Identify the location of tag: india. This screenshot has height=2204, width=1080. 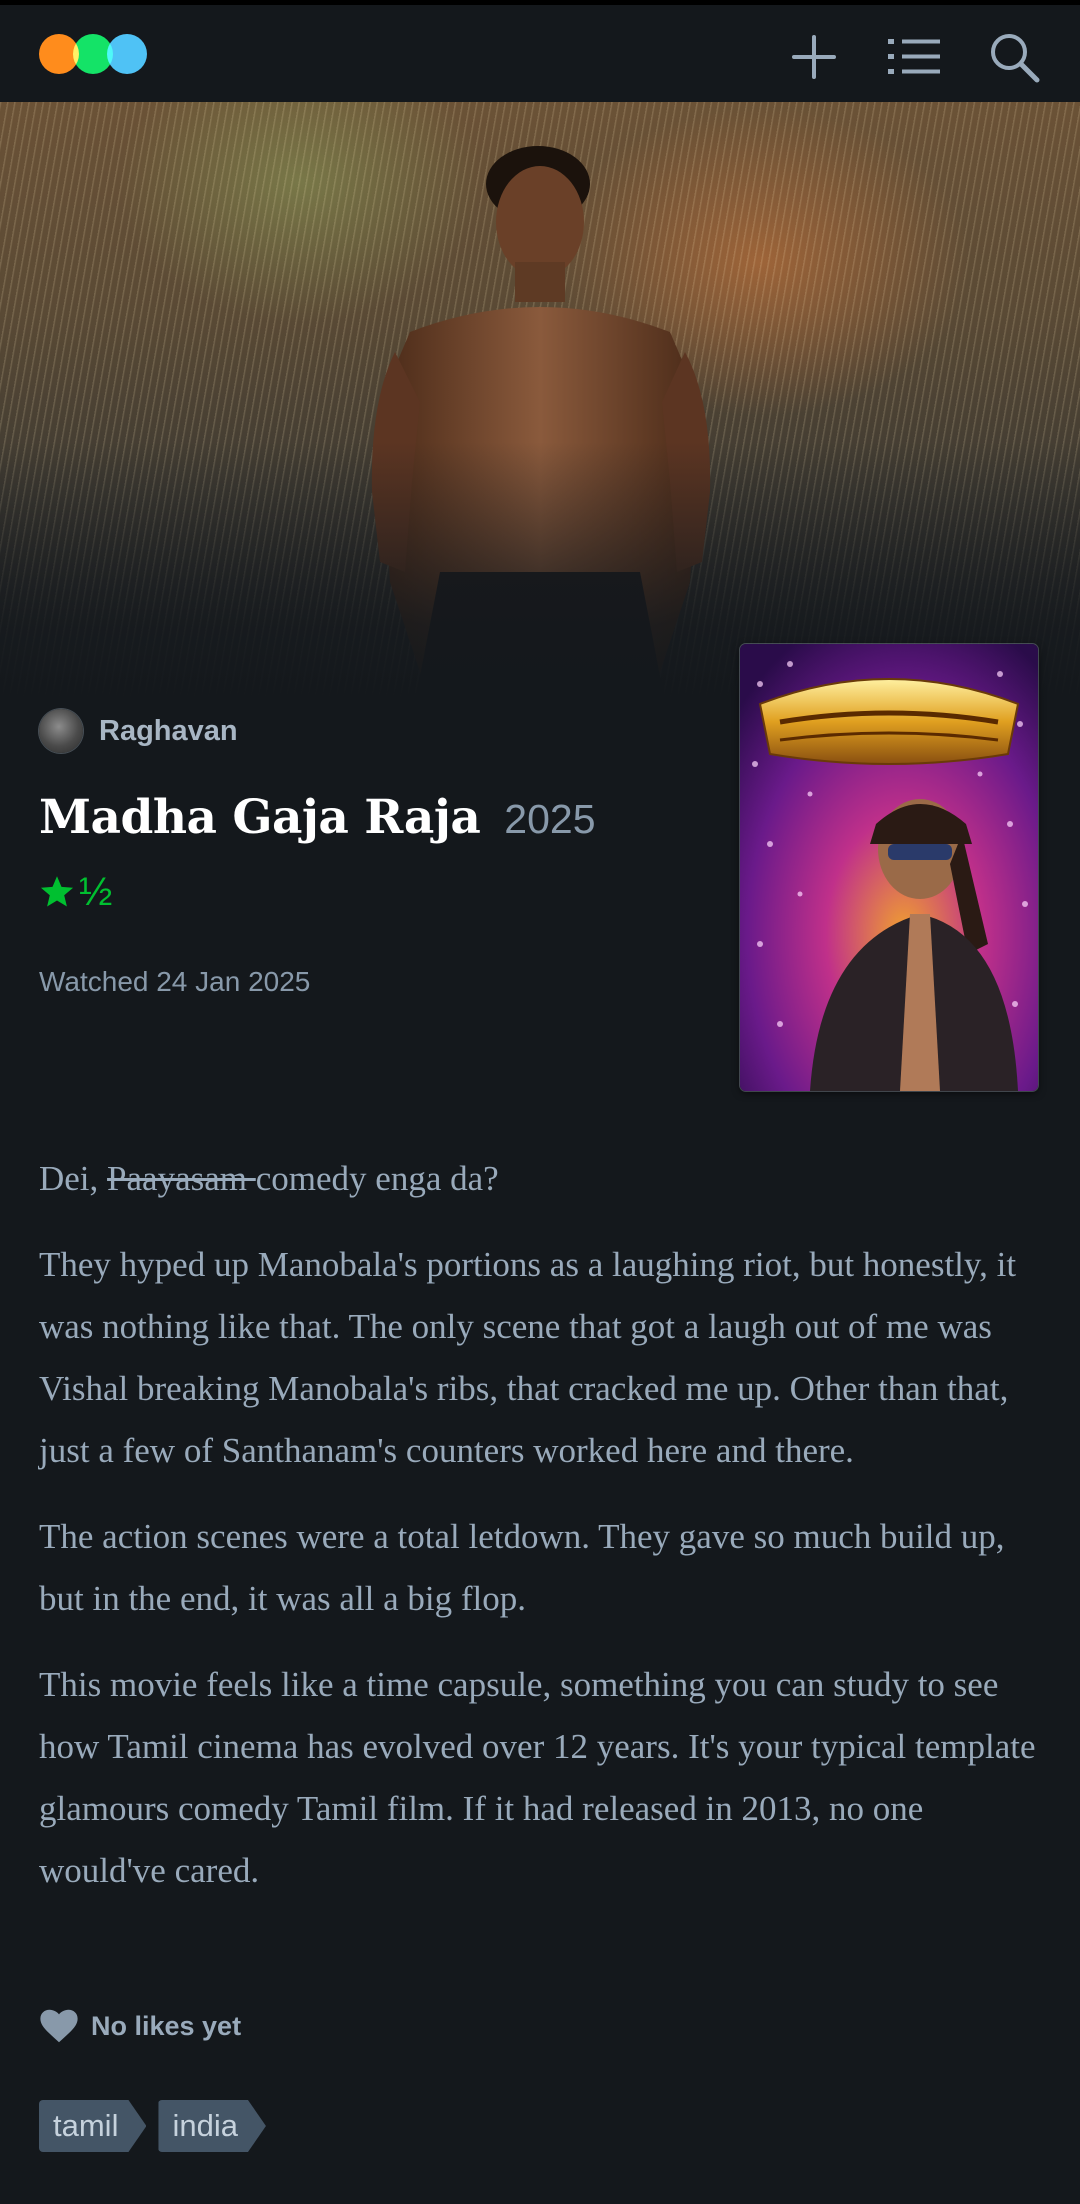
(212, 2126).